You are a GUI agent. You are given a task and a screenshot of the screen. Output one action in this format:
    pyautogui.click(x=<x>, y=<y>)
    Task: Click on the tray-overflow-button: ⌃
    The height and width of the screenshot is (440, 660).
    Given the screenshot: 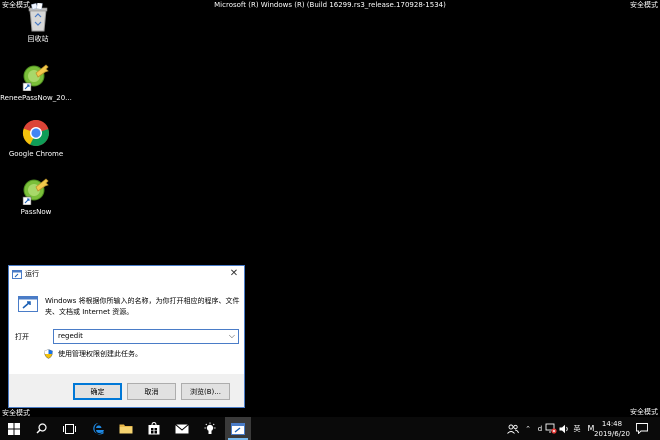 What is the action you would take?
    pyautogui.click(x=528, y=428)
    